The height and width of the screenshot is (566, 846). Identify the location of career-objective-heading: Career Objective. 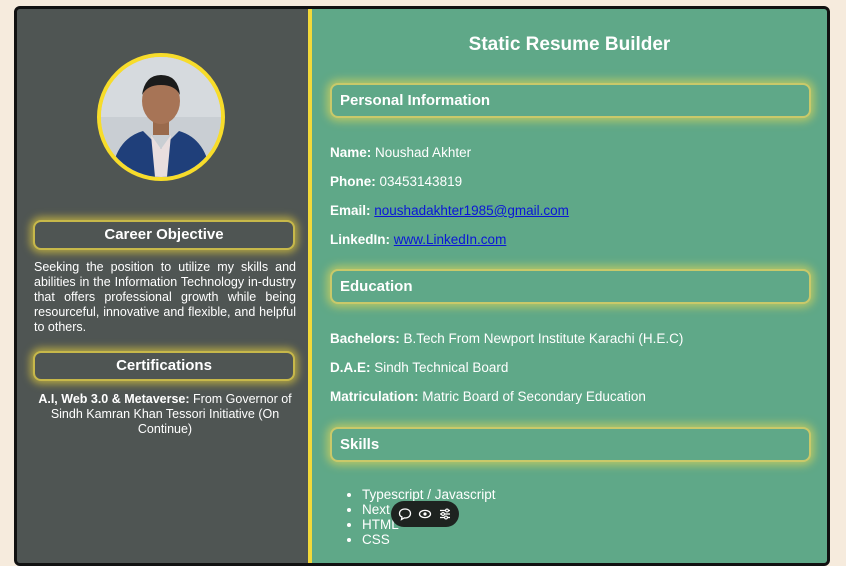
(164, 235).